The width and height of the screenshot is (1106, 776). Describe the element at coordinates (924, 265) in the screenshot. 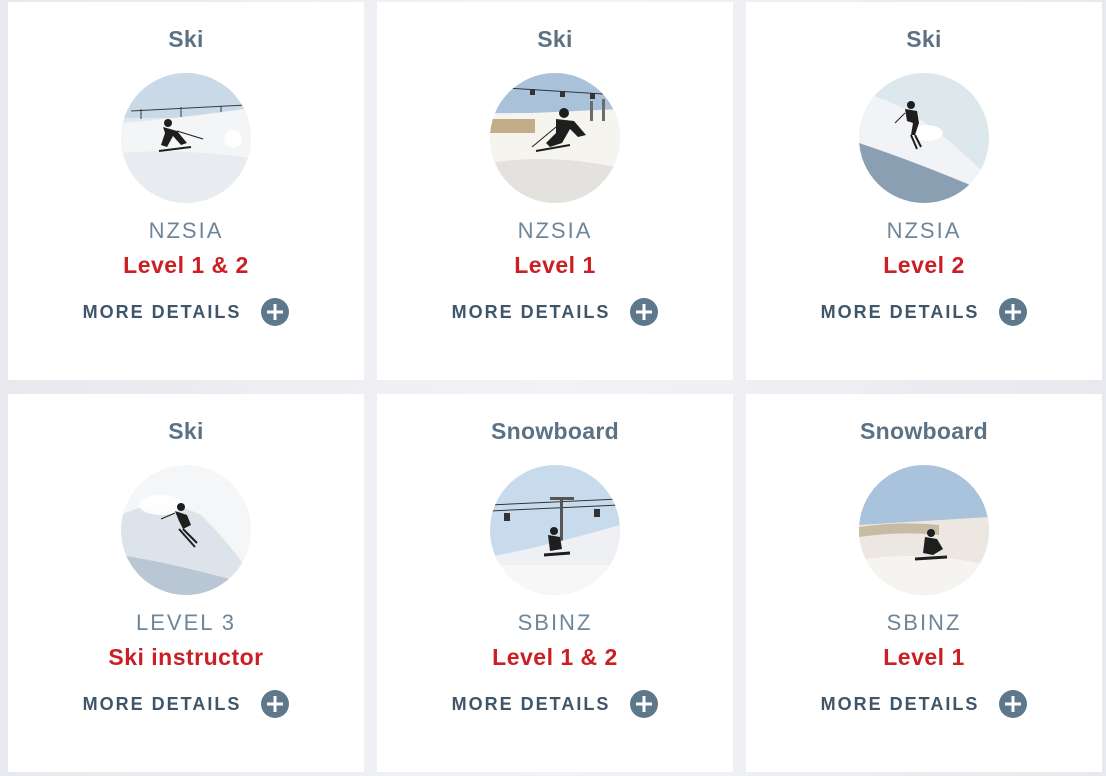

I see `course-level: Level 2` at that location.